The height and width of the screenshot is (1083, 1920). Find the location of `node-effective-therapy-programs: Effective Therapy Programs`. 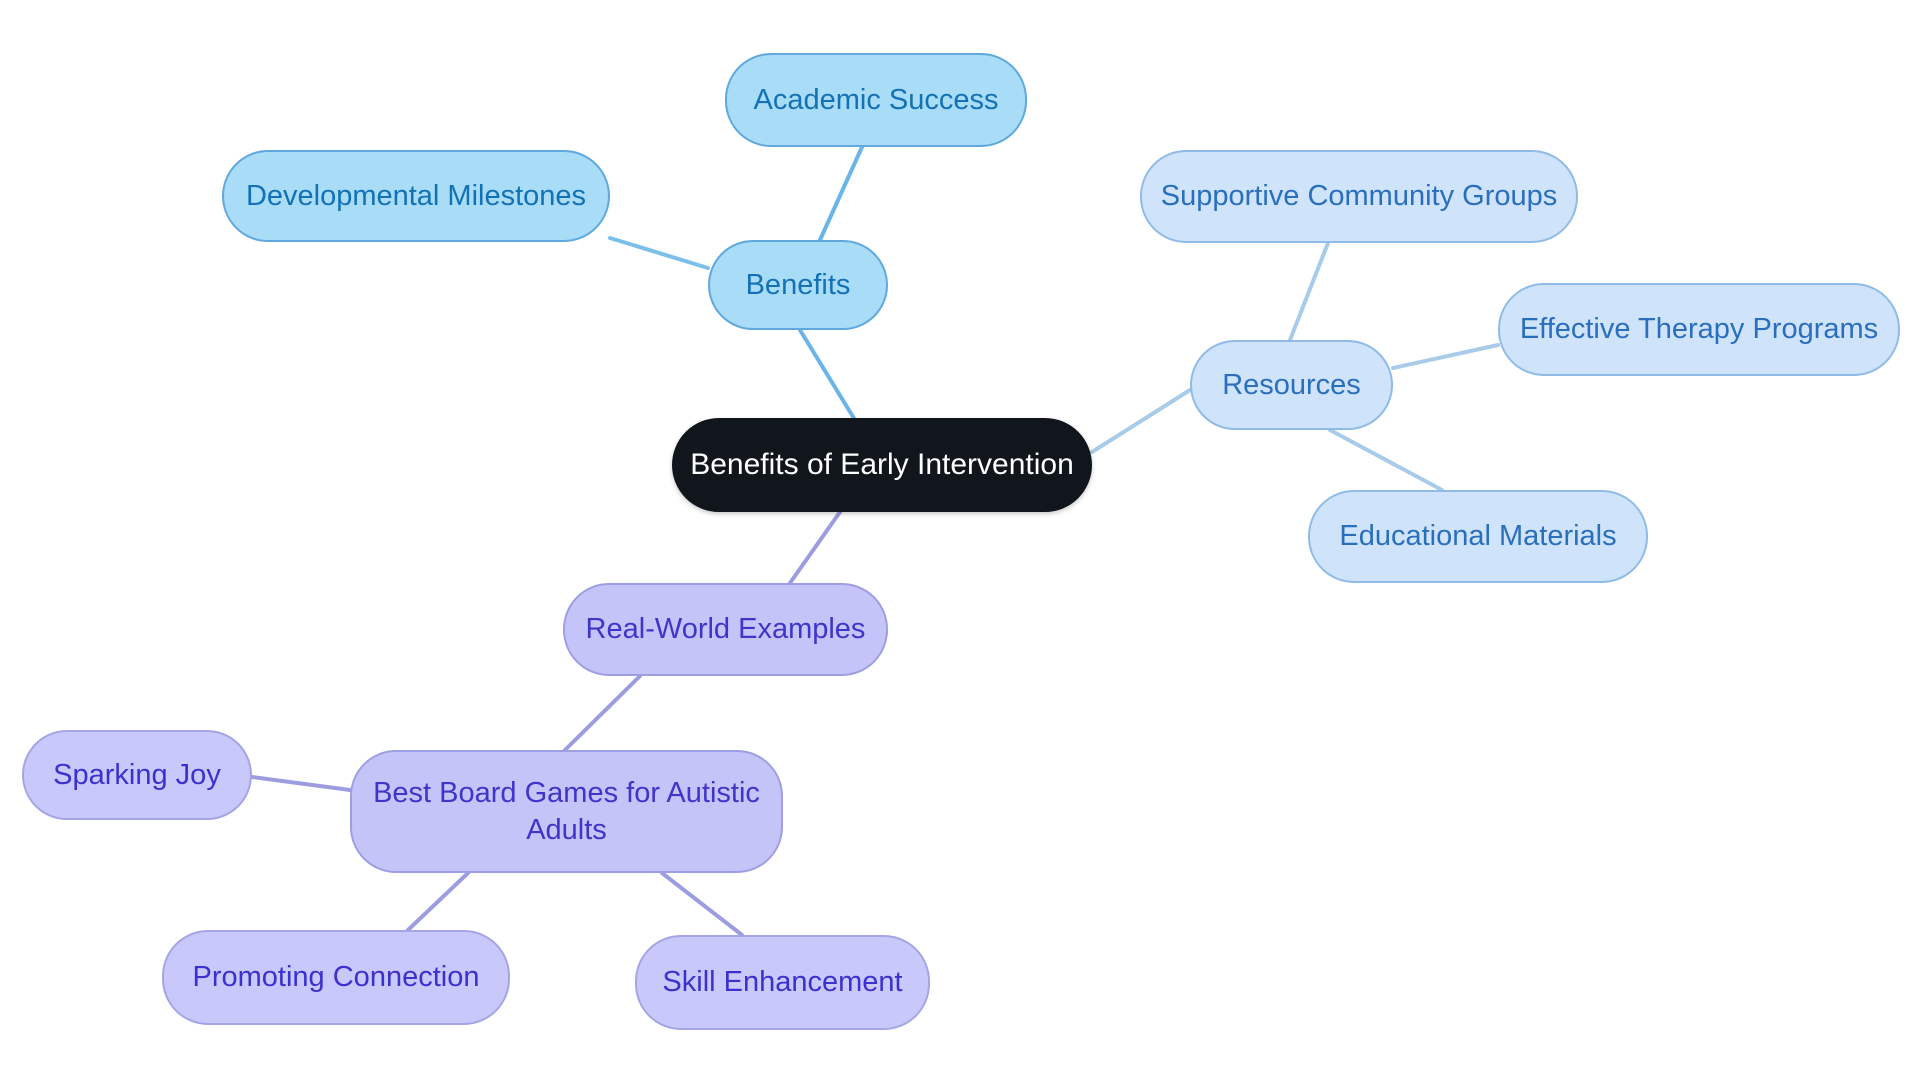

node-effective-therapy-programs: Effective Therapy Programs is located at coordinates (1699, 329).